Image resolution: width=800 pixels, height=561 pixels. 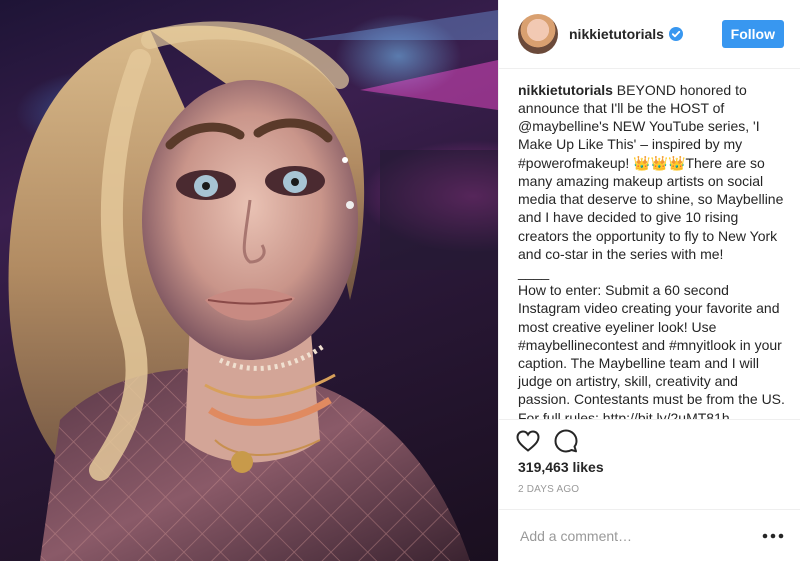 What do you see at coordinates (528, 441) in the screenshot?
I see `heart-icon` at bounding box center [528, 441].